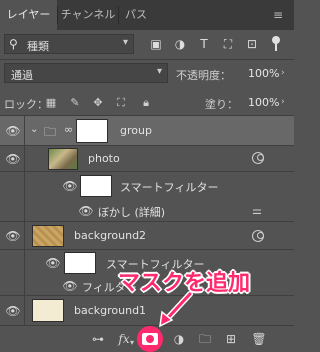 Image resolution: width=320 pixels, height=352 pixels. I want to click on layer-mask-thumbnail, so click(92, 131).